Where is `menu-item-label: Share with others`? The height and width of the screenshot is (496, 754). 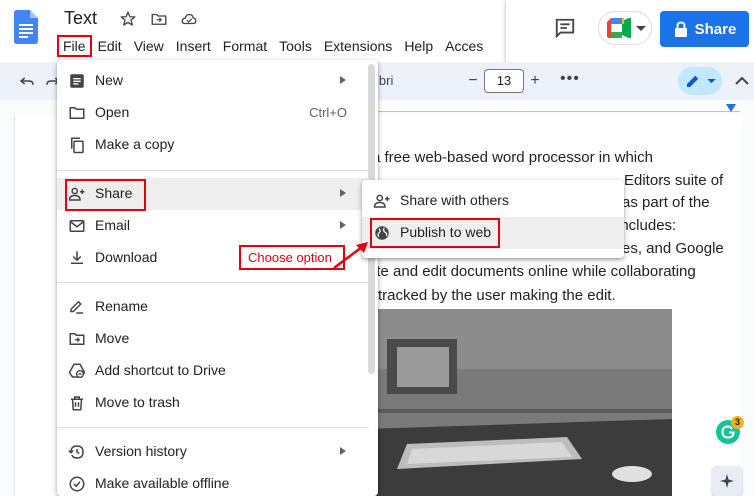 menu-item-label: Share with others is located at coordinates (454, 200).